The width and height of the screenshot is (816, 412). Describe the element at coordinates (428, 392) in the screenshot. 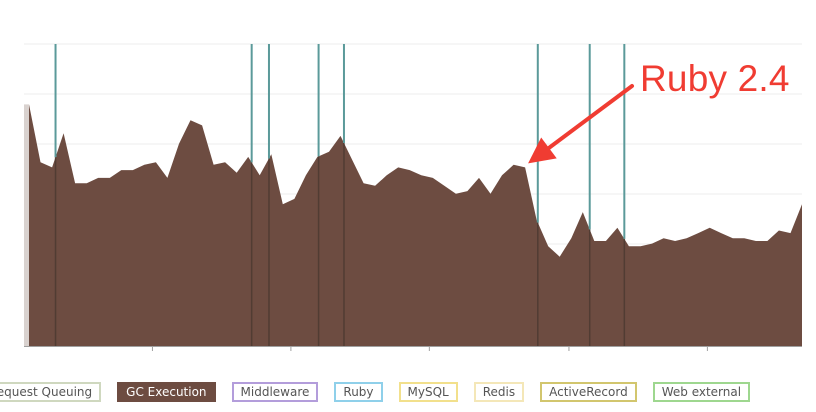

I see `legend-item-mysql: MySQL` at that location.